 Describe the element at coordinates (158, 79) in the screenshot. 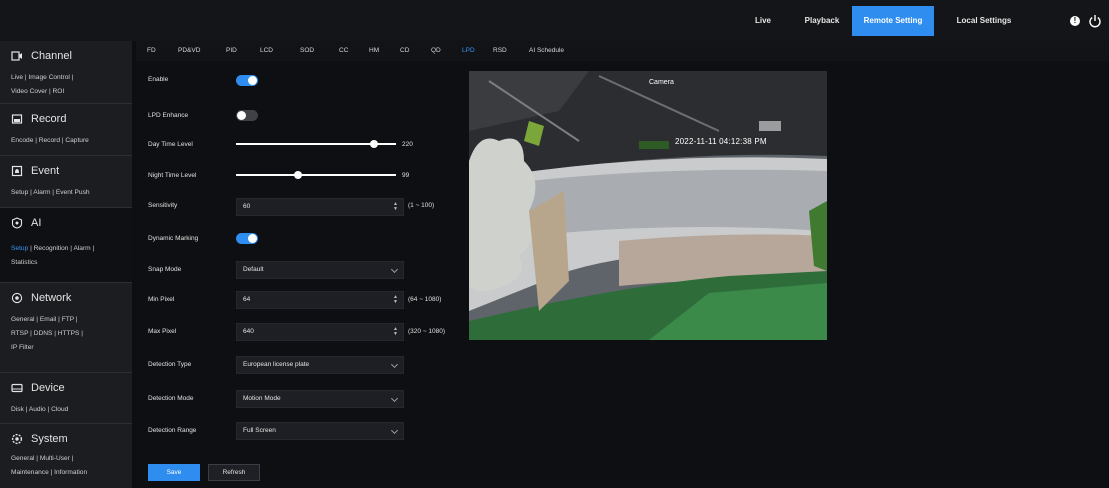

I see `enable-label: Enable` at that location.